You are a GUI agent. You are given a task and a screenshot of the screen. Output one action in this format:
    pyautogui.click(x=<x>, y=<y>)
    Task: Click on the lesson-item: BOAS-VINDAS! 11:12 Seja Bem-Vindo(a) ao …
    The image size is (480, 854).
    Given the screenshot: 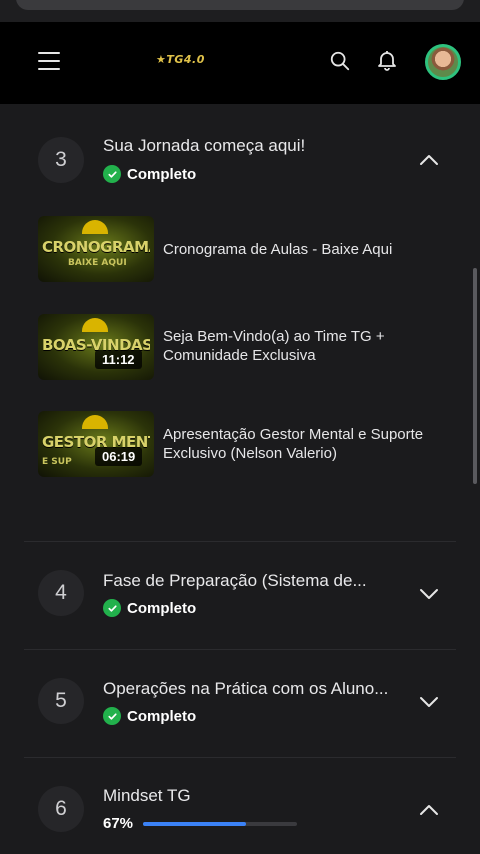 What is the action you would take?
    pyautogui.click(x=240, y=347)
    